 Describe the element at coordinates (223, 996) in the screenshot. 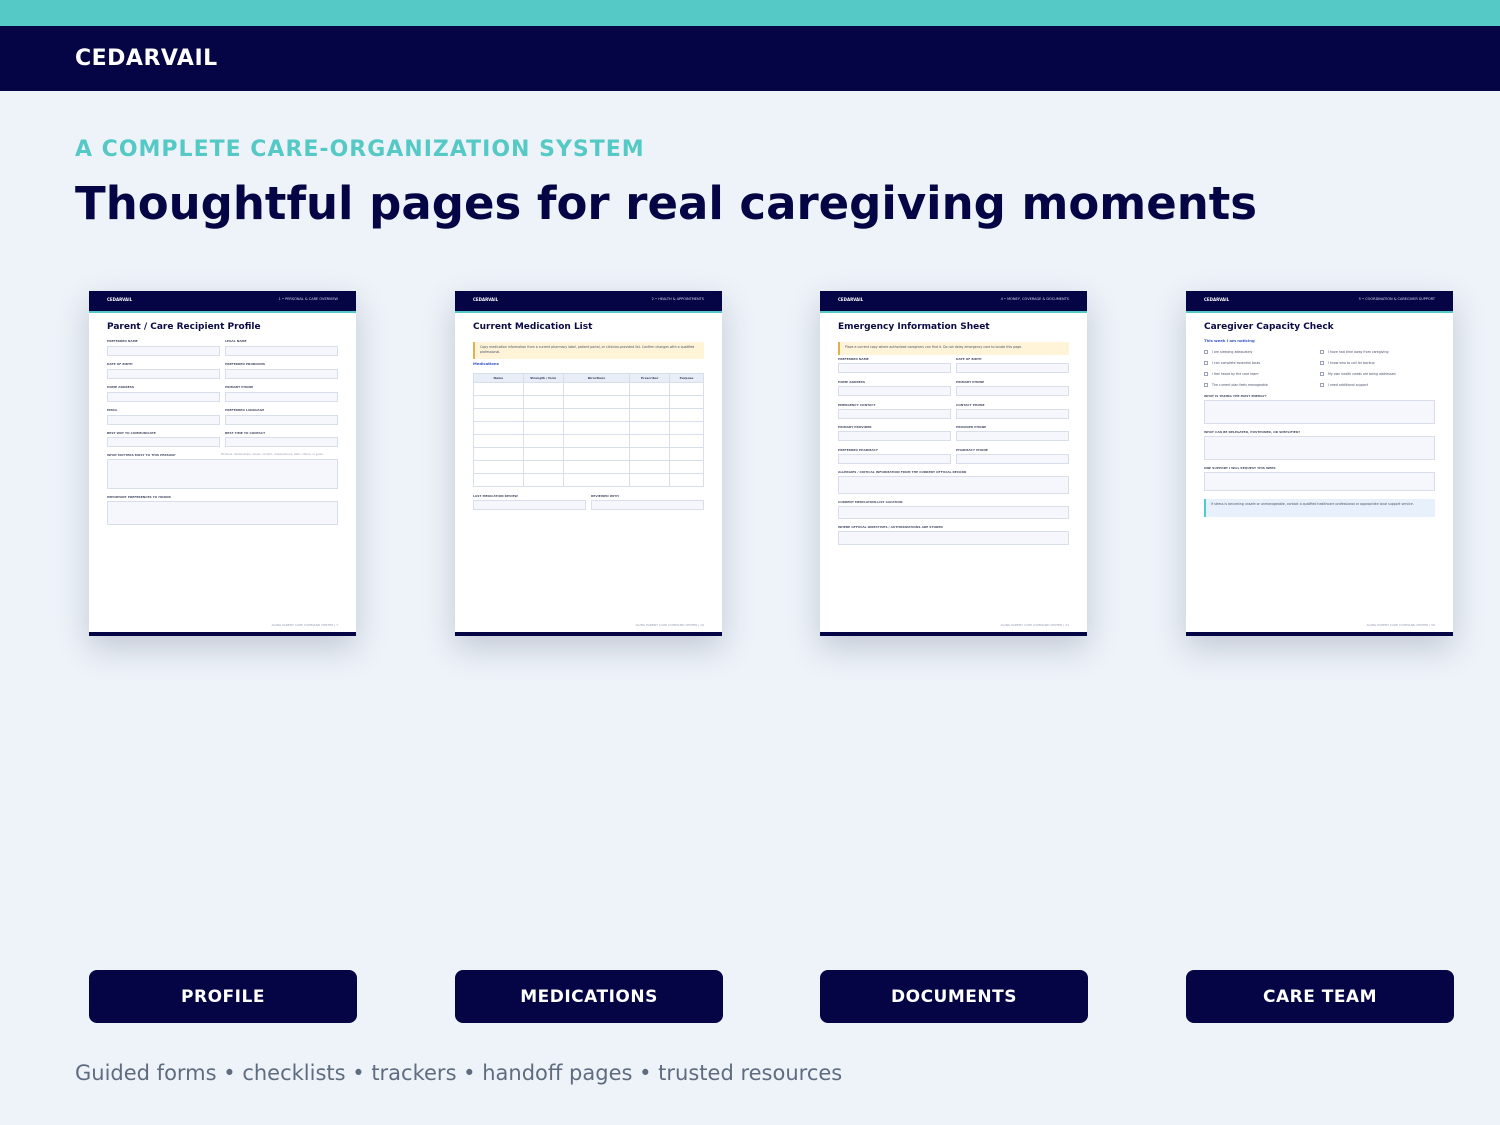

I see `profile-button: PROFILE` at that location.